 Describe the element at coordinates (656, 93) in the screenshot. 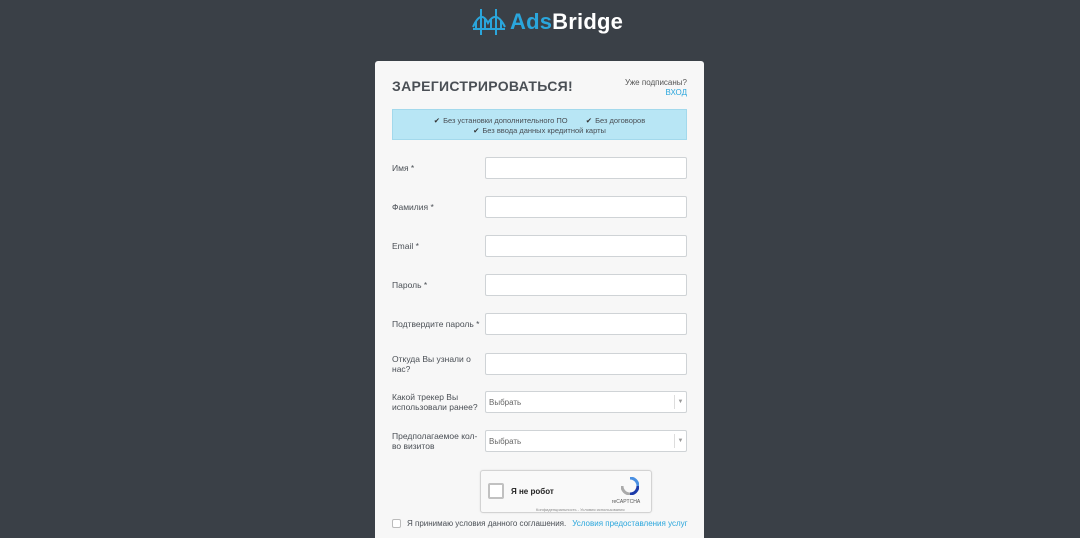

I see `login-link: ВХОД` at that location.